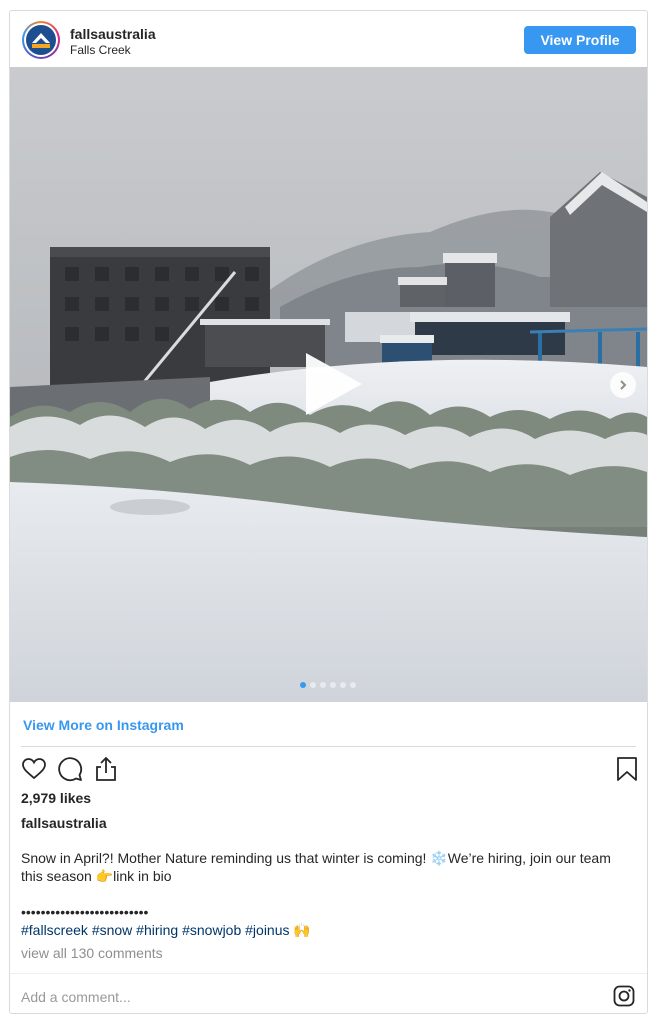 The width and height of the screenshot is (654, 1020). I want to click on profile-username: fallsaustralia, so click(113, 34).